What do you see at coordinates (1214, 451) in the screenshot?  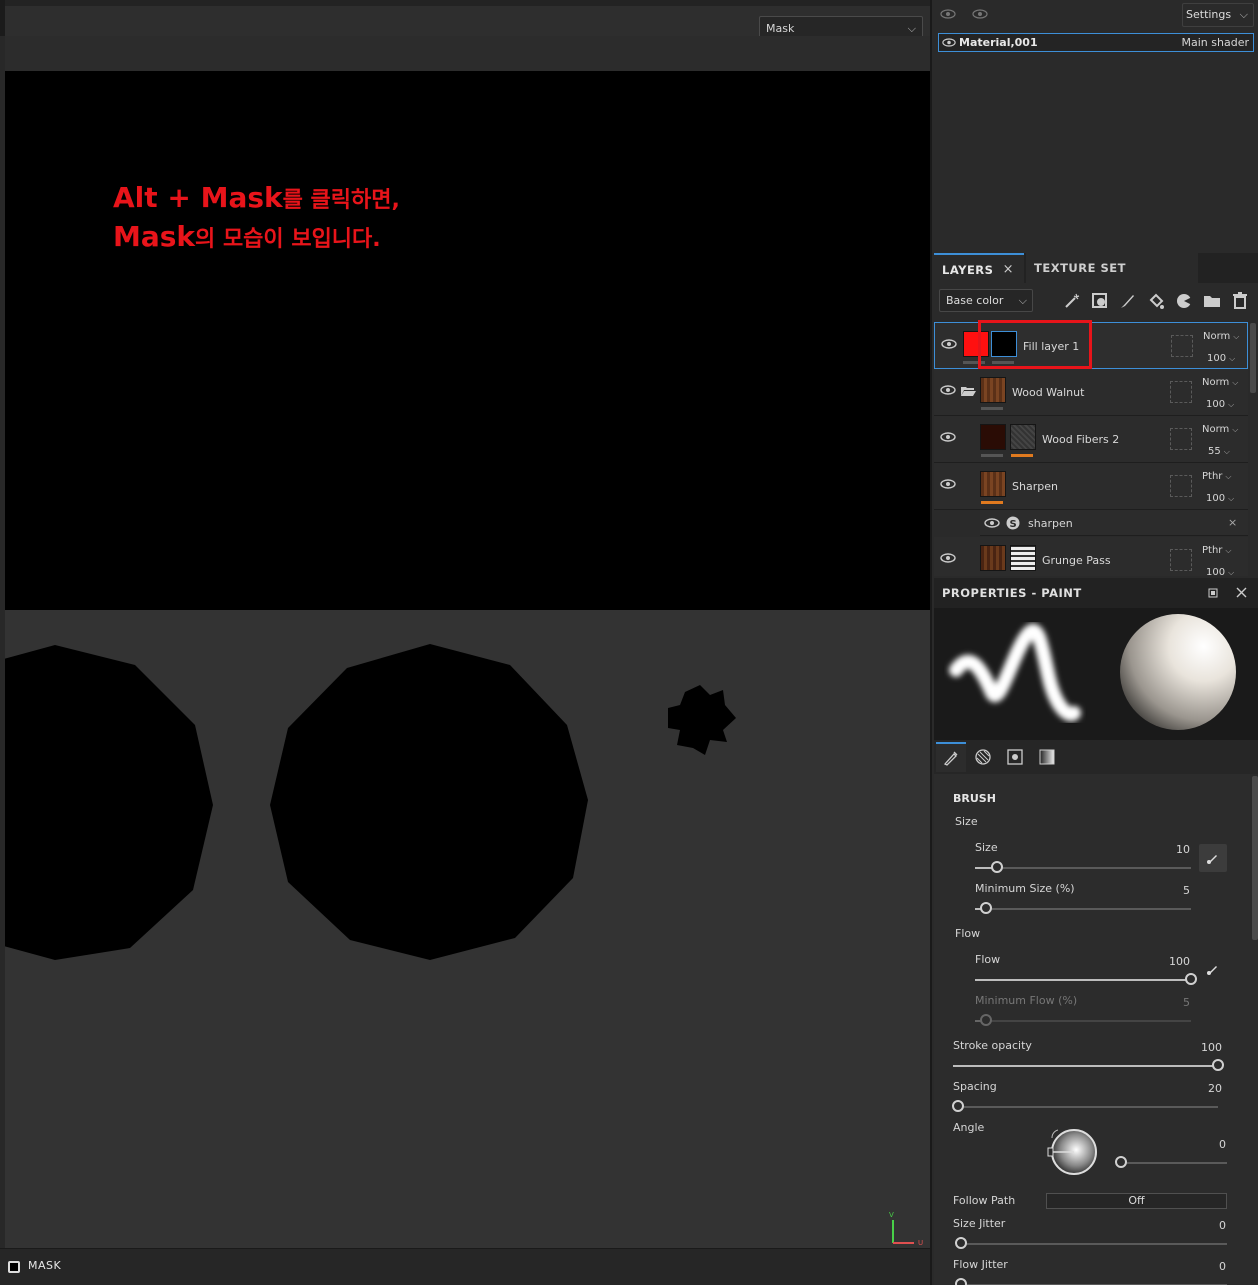 I see `opacity-value: 55` at bounding box center [1214, 451].